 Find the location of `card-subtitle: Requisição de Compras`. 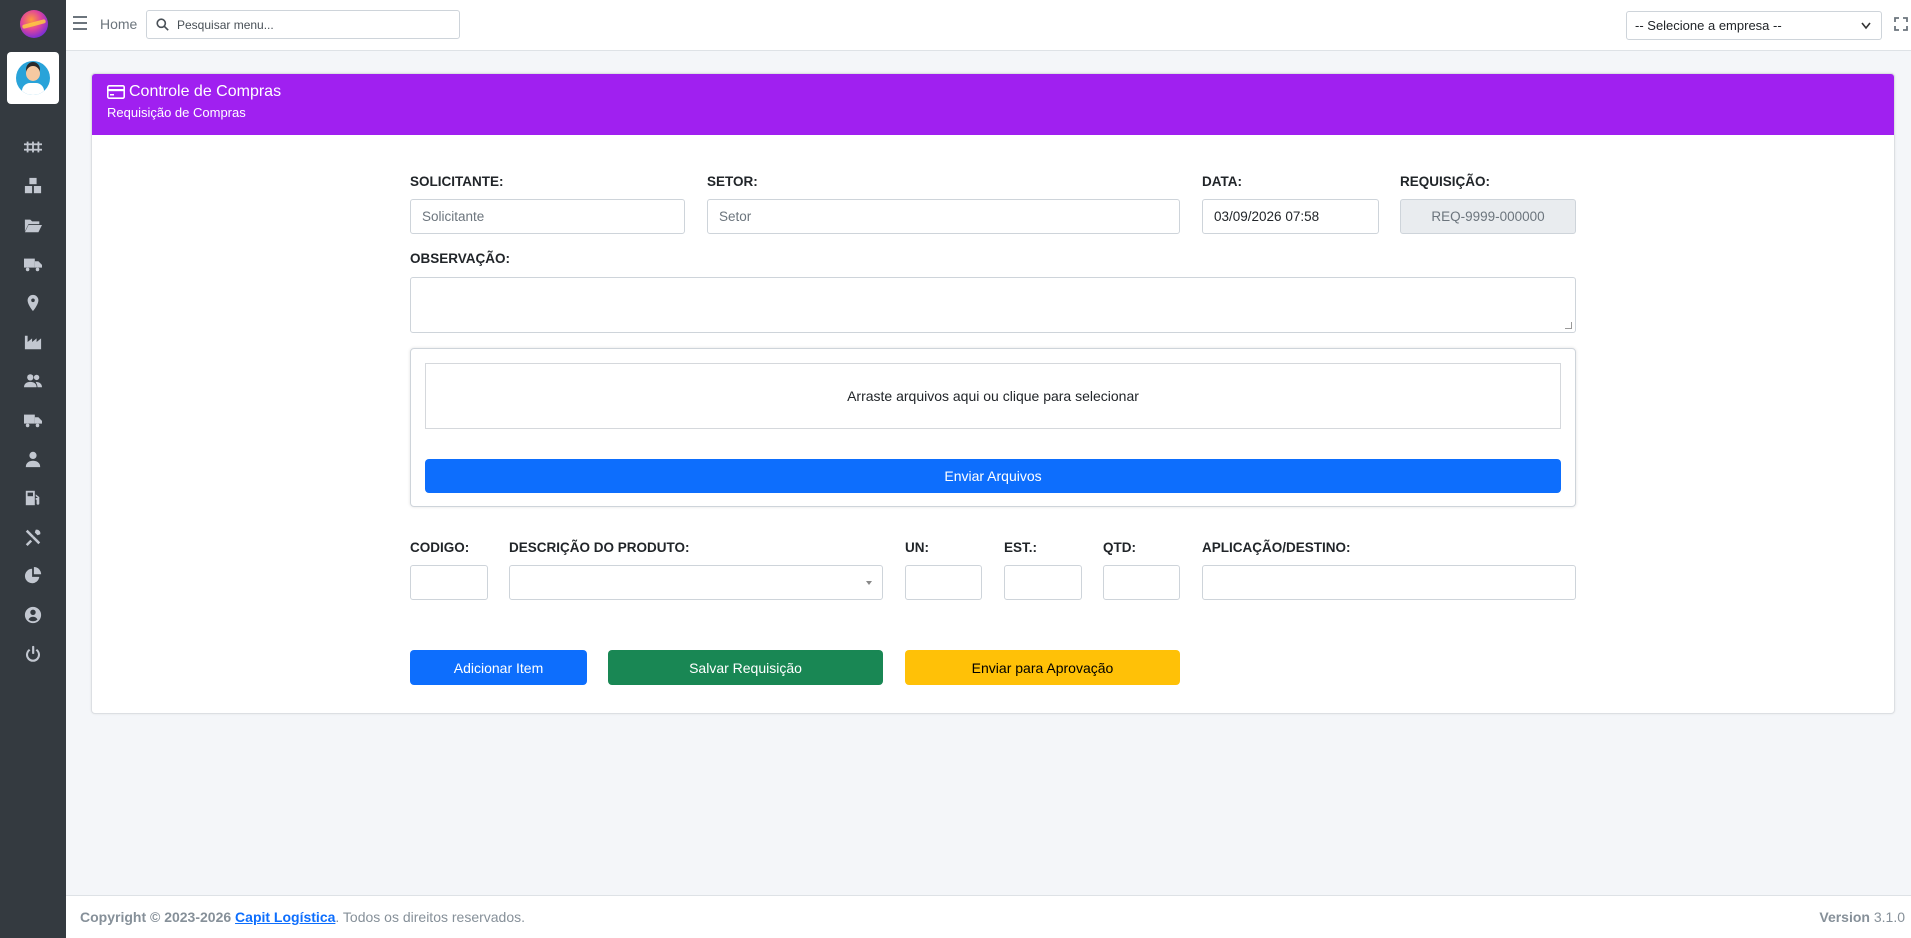

card-subtitle: Requisição de Compras is located at coordinates (176, 112).